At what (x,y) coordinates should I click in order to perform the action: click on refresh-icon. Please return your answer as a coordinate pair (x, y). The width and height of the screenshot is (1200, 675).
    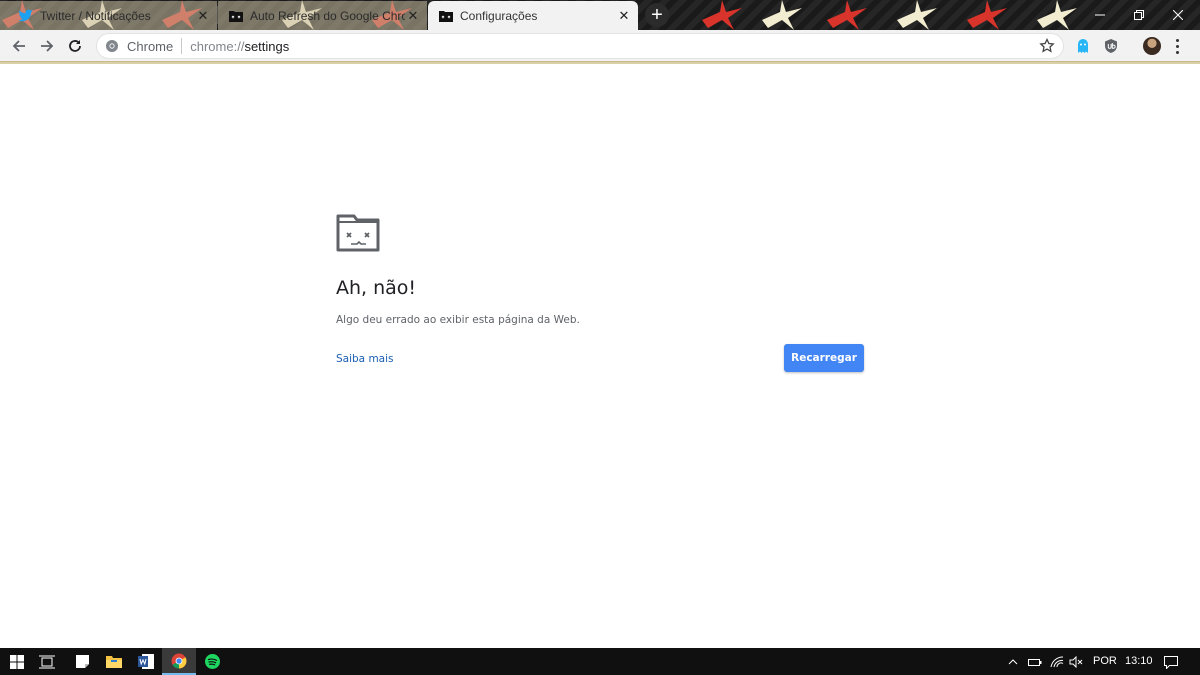
    Looking at the image, I should click on (75, 46).